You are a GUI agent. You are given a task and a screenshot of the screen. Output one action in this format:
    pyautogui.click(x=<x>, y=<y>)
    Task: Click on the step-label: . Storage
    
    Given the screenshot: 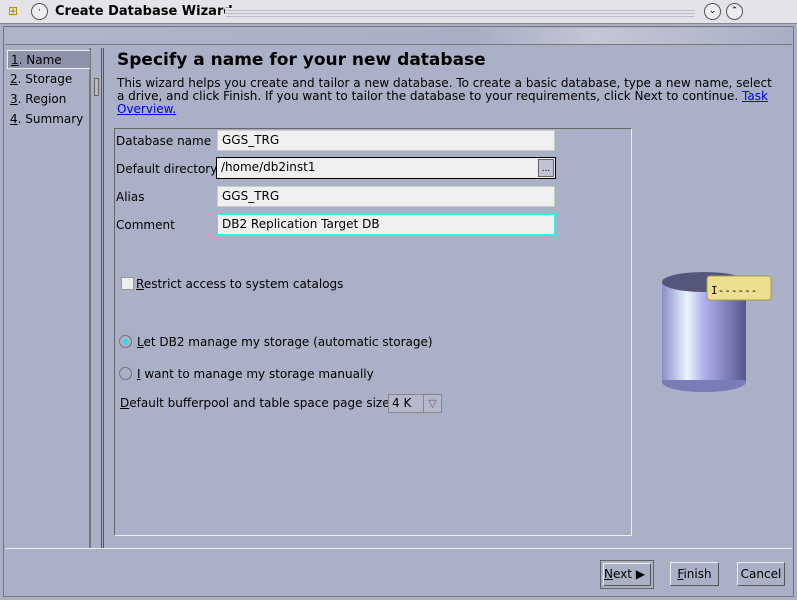 What is the action you would take?
    pyautogui.click(x=45, y=79)
    